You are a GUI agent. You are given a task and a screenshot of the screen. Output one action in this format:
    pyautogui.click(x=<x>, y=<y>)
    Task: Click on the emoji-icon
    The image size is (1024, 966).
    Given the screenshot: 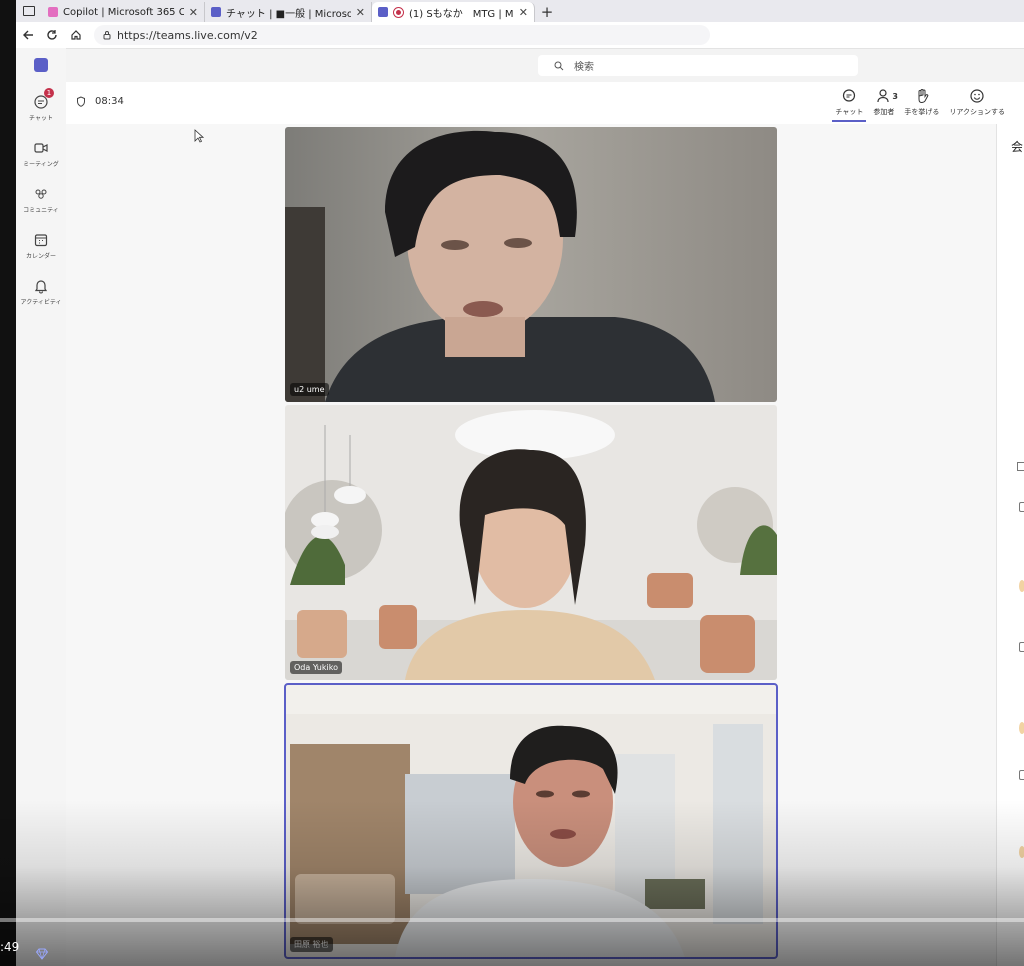 What is the action you would take?
    pyautogui.click(x=977, y=96)
    